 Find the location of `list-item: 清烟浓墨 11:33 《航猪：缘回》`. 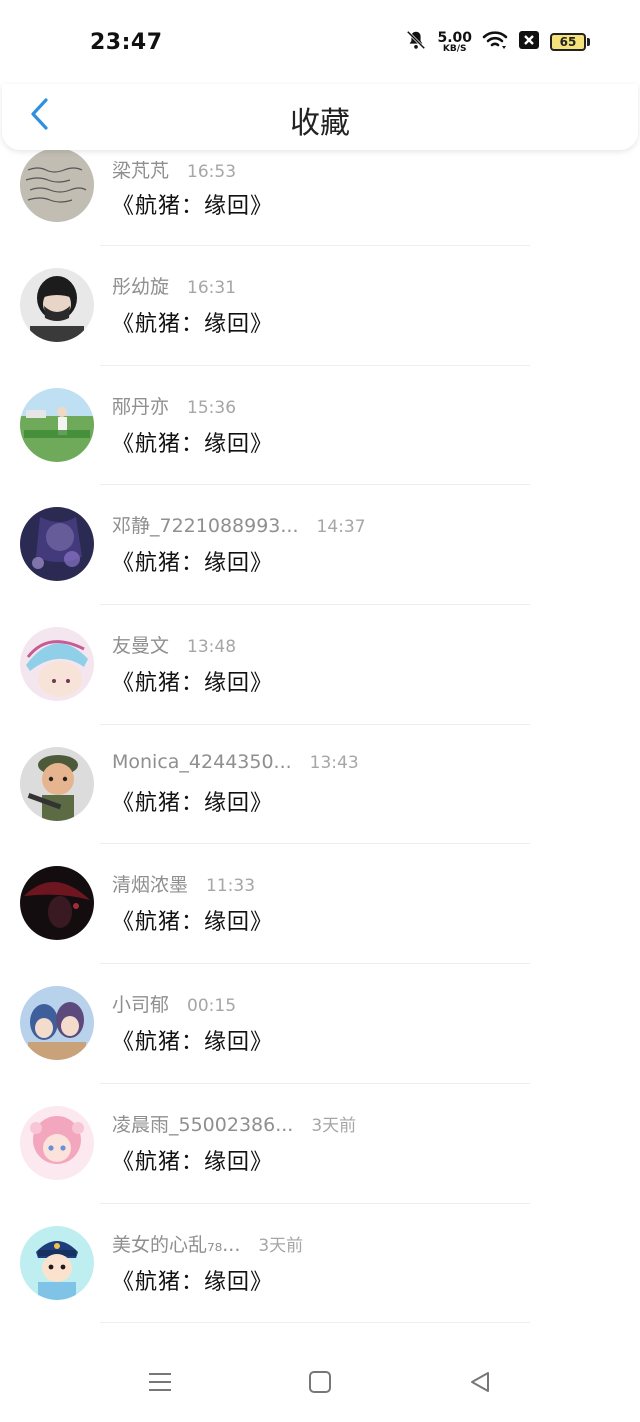

list-item: 清烟浓墨 11:33 《航猪：缘回》 is located at coordinates (320, 904).